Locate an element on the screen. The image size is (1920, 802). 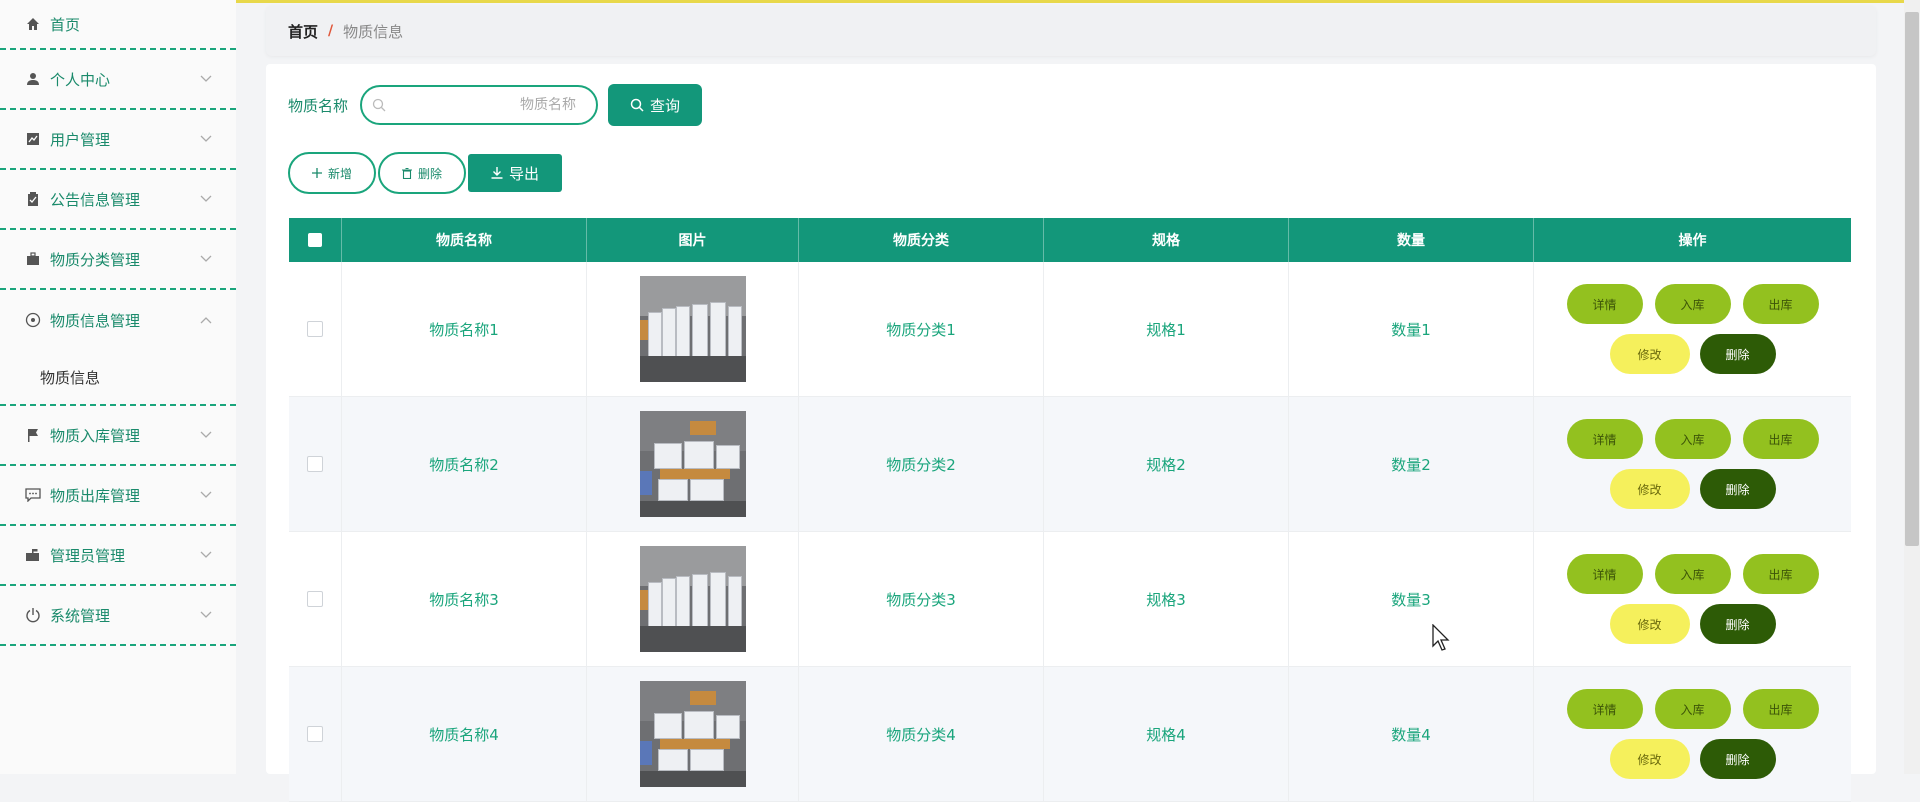
sidebar-subitem-label: 物质信息 is located at coordinates (70, 377).